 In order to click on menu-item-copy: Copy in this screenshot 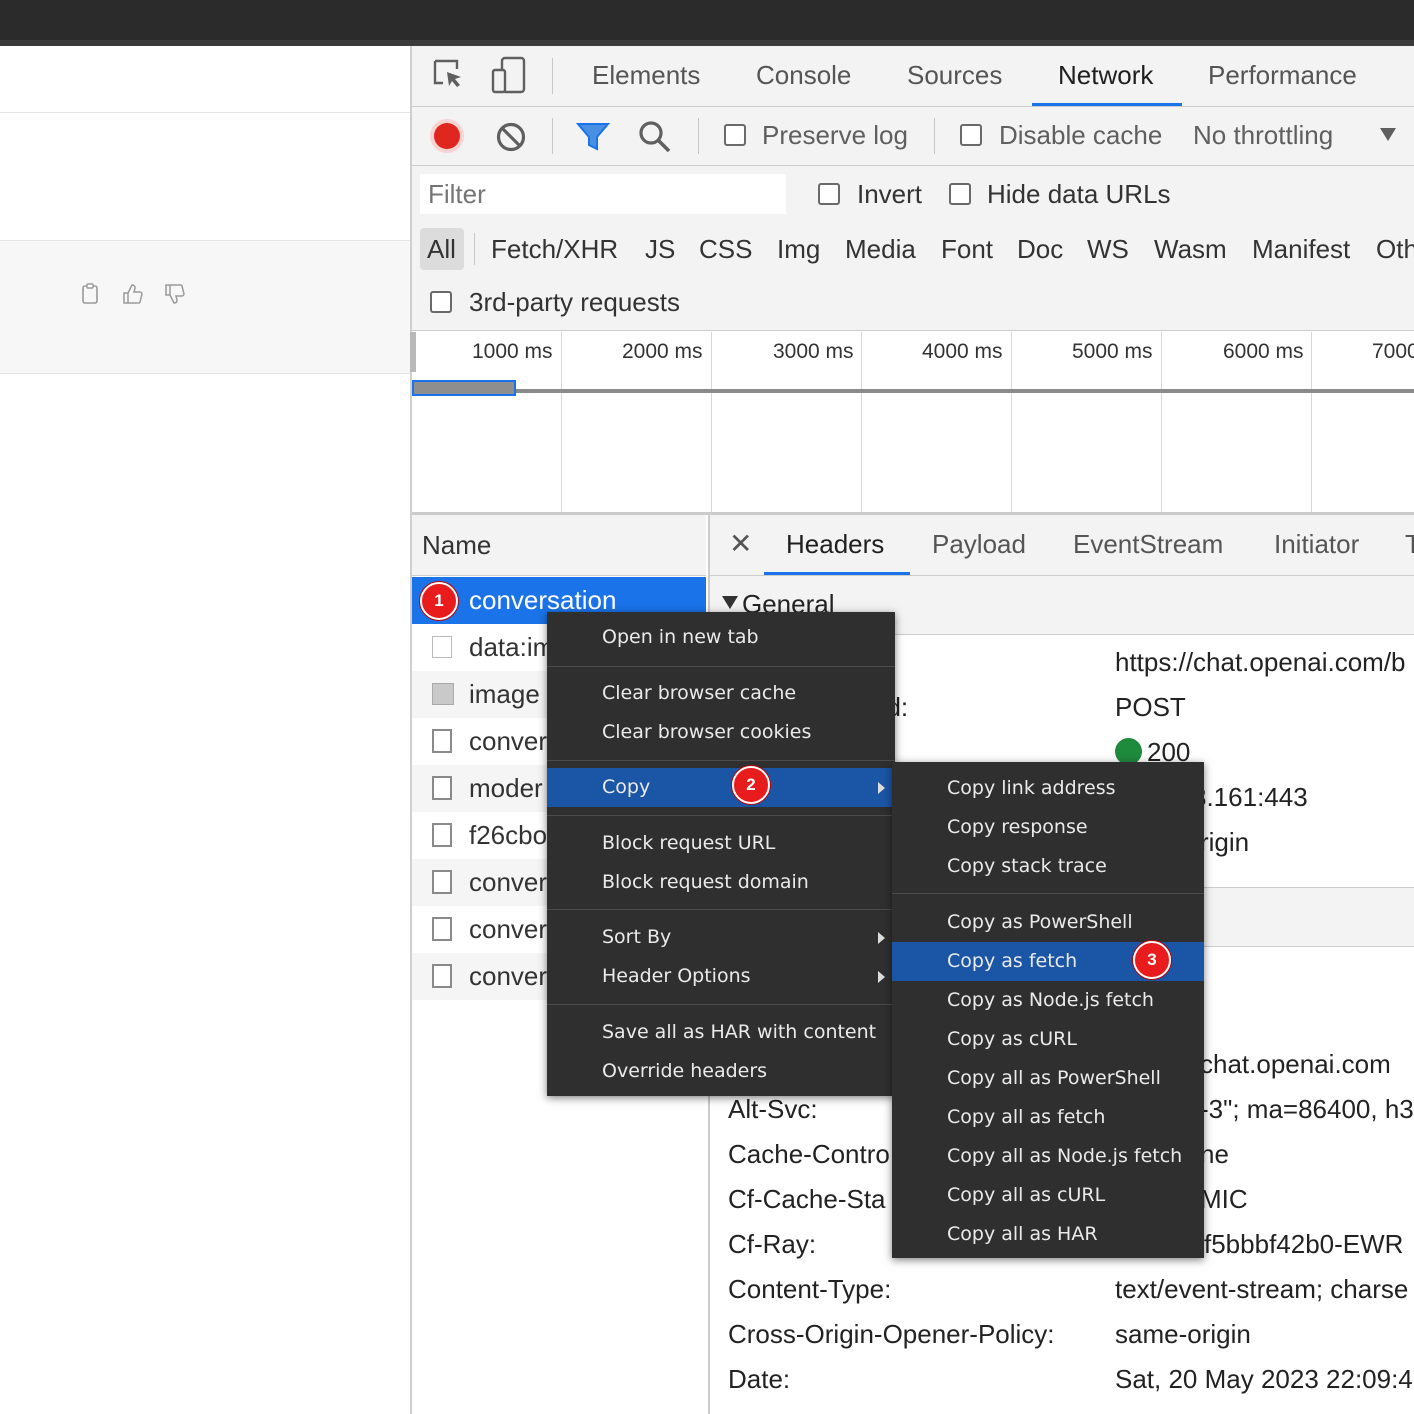, I will do `click(721, 787)`.